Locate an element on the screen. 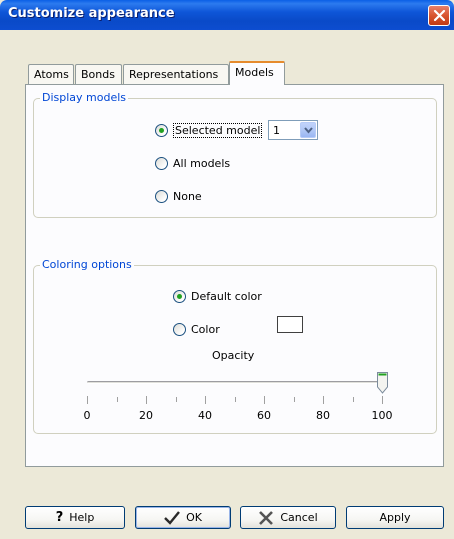 Image resolution: width=454 pixels, height=539 pixels. question-mark-icon: ? is located at coordinates (59, 517).